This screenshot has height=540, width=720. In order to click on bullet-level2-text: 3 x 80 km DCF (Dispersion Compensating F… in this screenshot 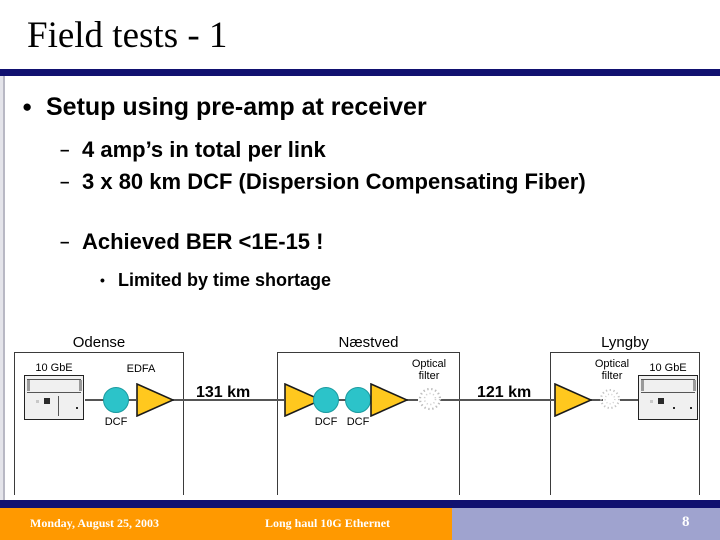, I will do `click(334, 181)`.